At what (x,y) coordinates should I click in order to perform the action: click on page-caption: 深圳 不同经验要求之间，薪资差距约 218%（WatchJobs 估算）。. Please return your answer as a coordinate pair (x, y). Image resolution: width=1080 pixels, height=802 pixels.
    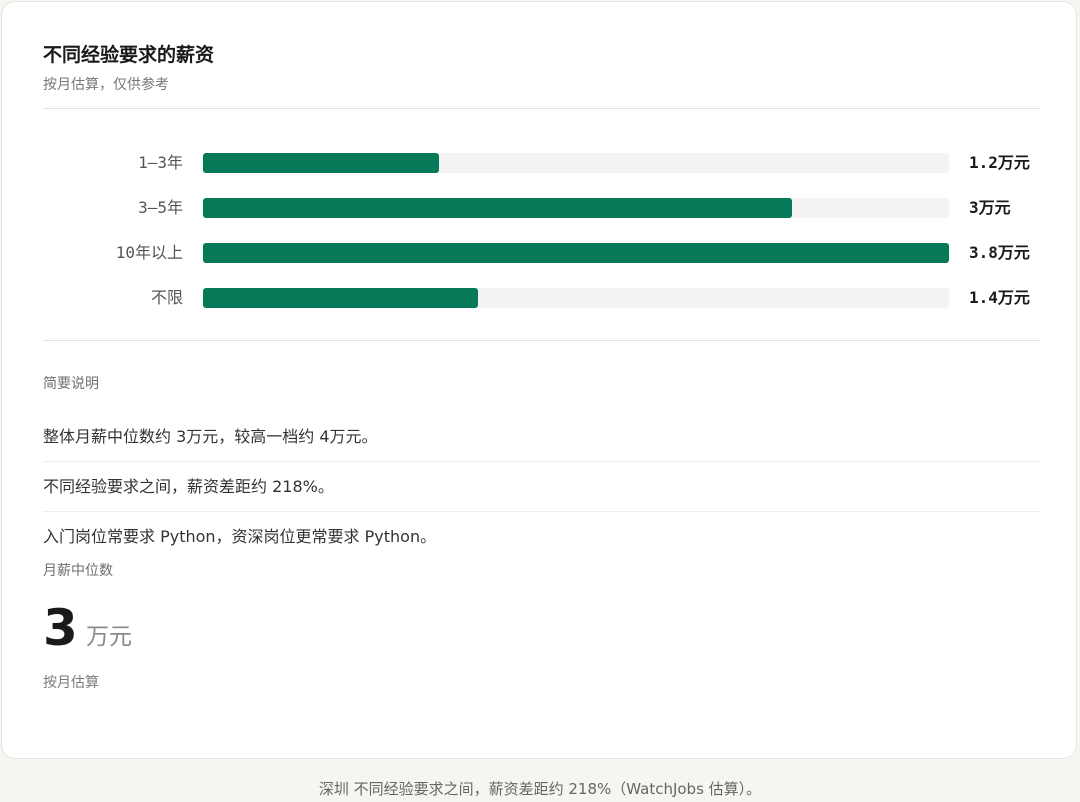
    Looking at the image, I should click on (540, 789).